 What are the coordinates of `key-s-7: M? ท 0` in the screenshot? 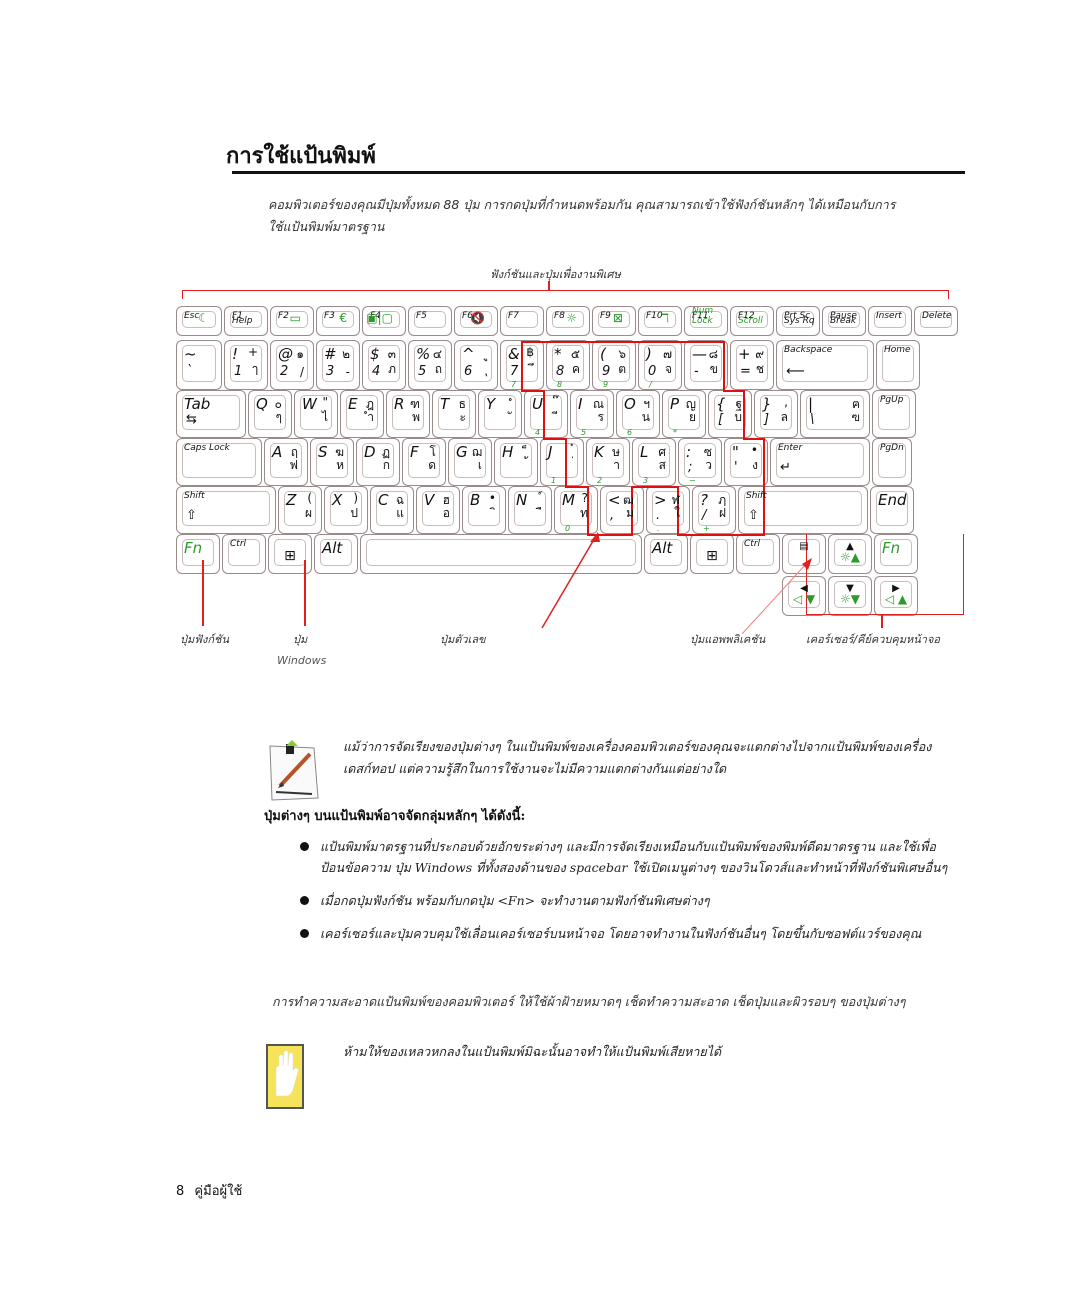 It's located at (576, 510).